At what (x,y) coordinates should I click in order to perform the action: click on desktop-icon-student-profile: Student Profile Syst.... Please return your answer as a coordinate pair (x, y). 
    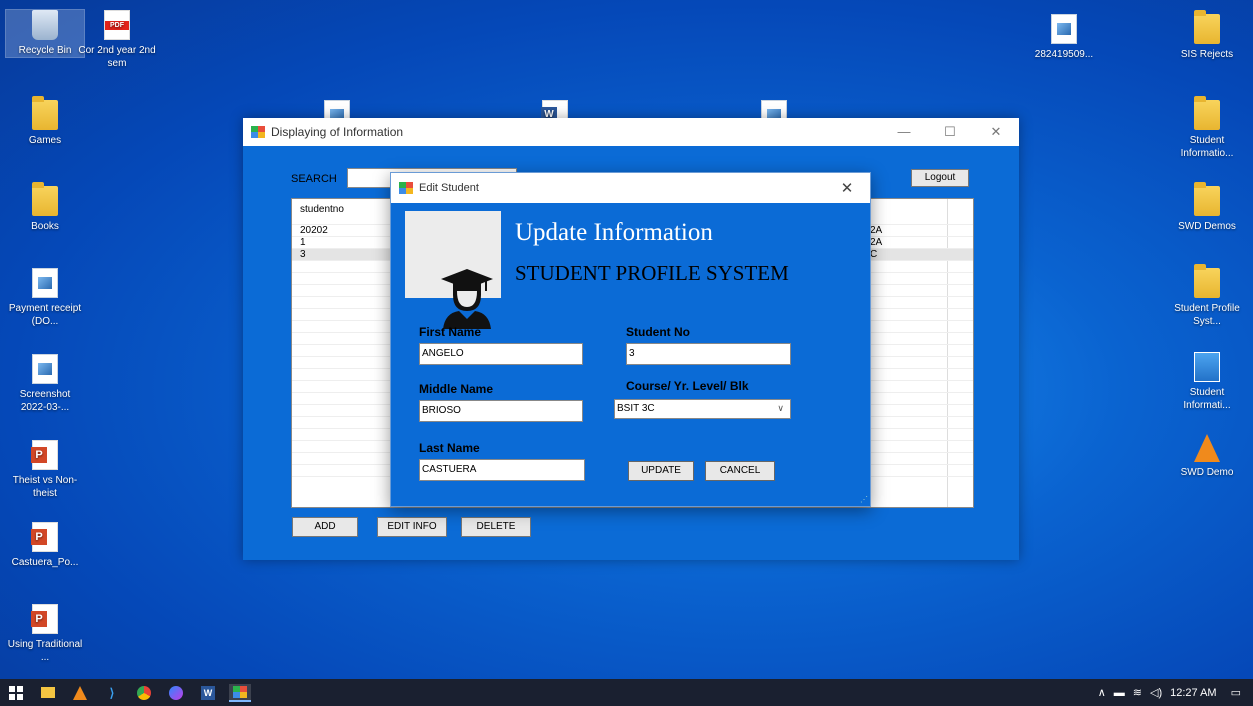
    Looking at the image, I should click on (1207, 296).